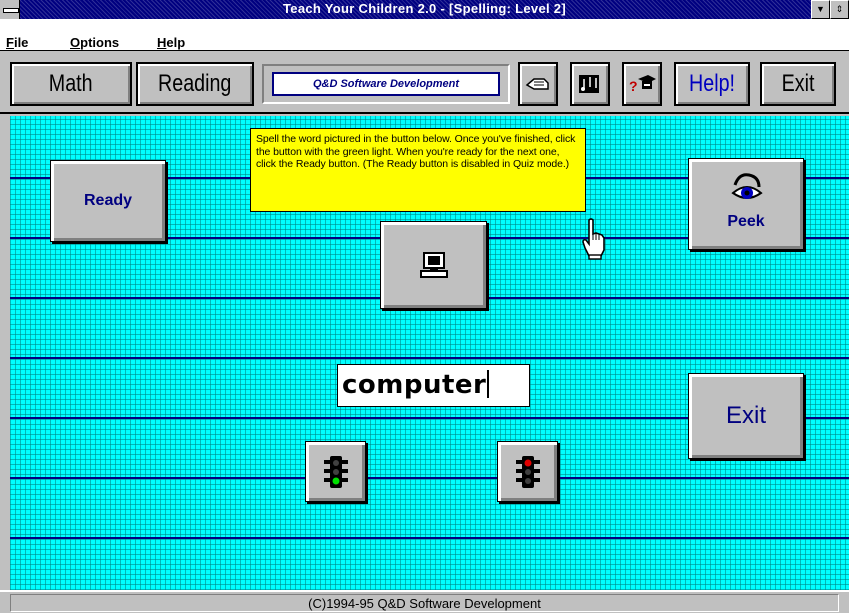  Describe the element at coordinates (433, 385) in the screenshot. I see `spelling-input: computer` at that location.